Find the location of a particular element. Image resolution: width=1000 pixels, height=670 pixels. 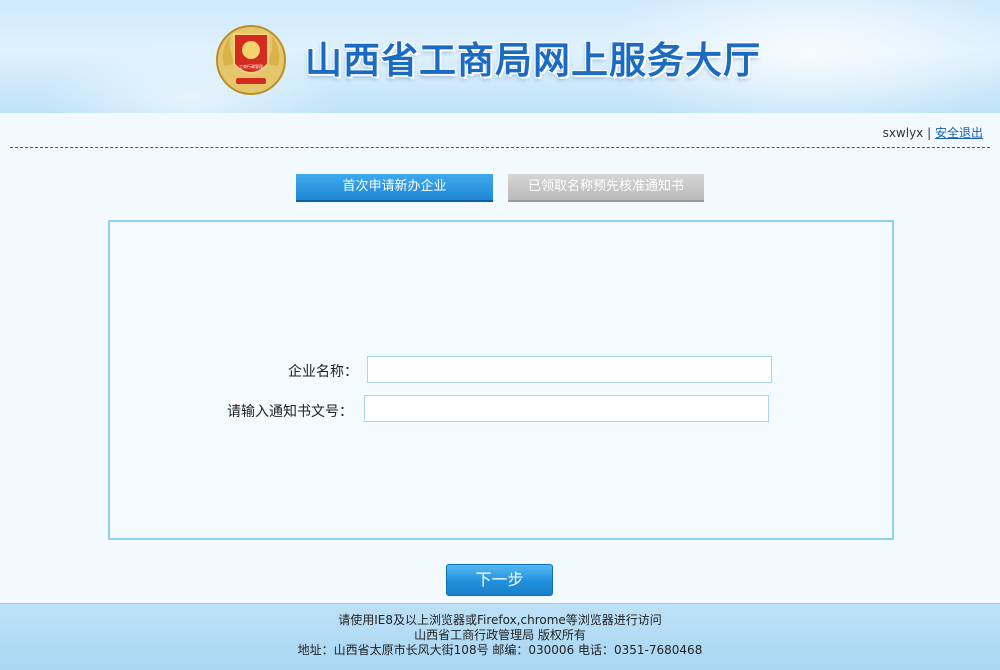

footer-copyright: 山西省工商行政管理局 版权所有 is located at coordinates (500, 635).